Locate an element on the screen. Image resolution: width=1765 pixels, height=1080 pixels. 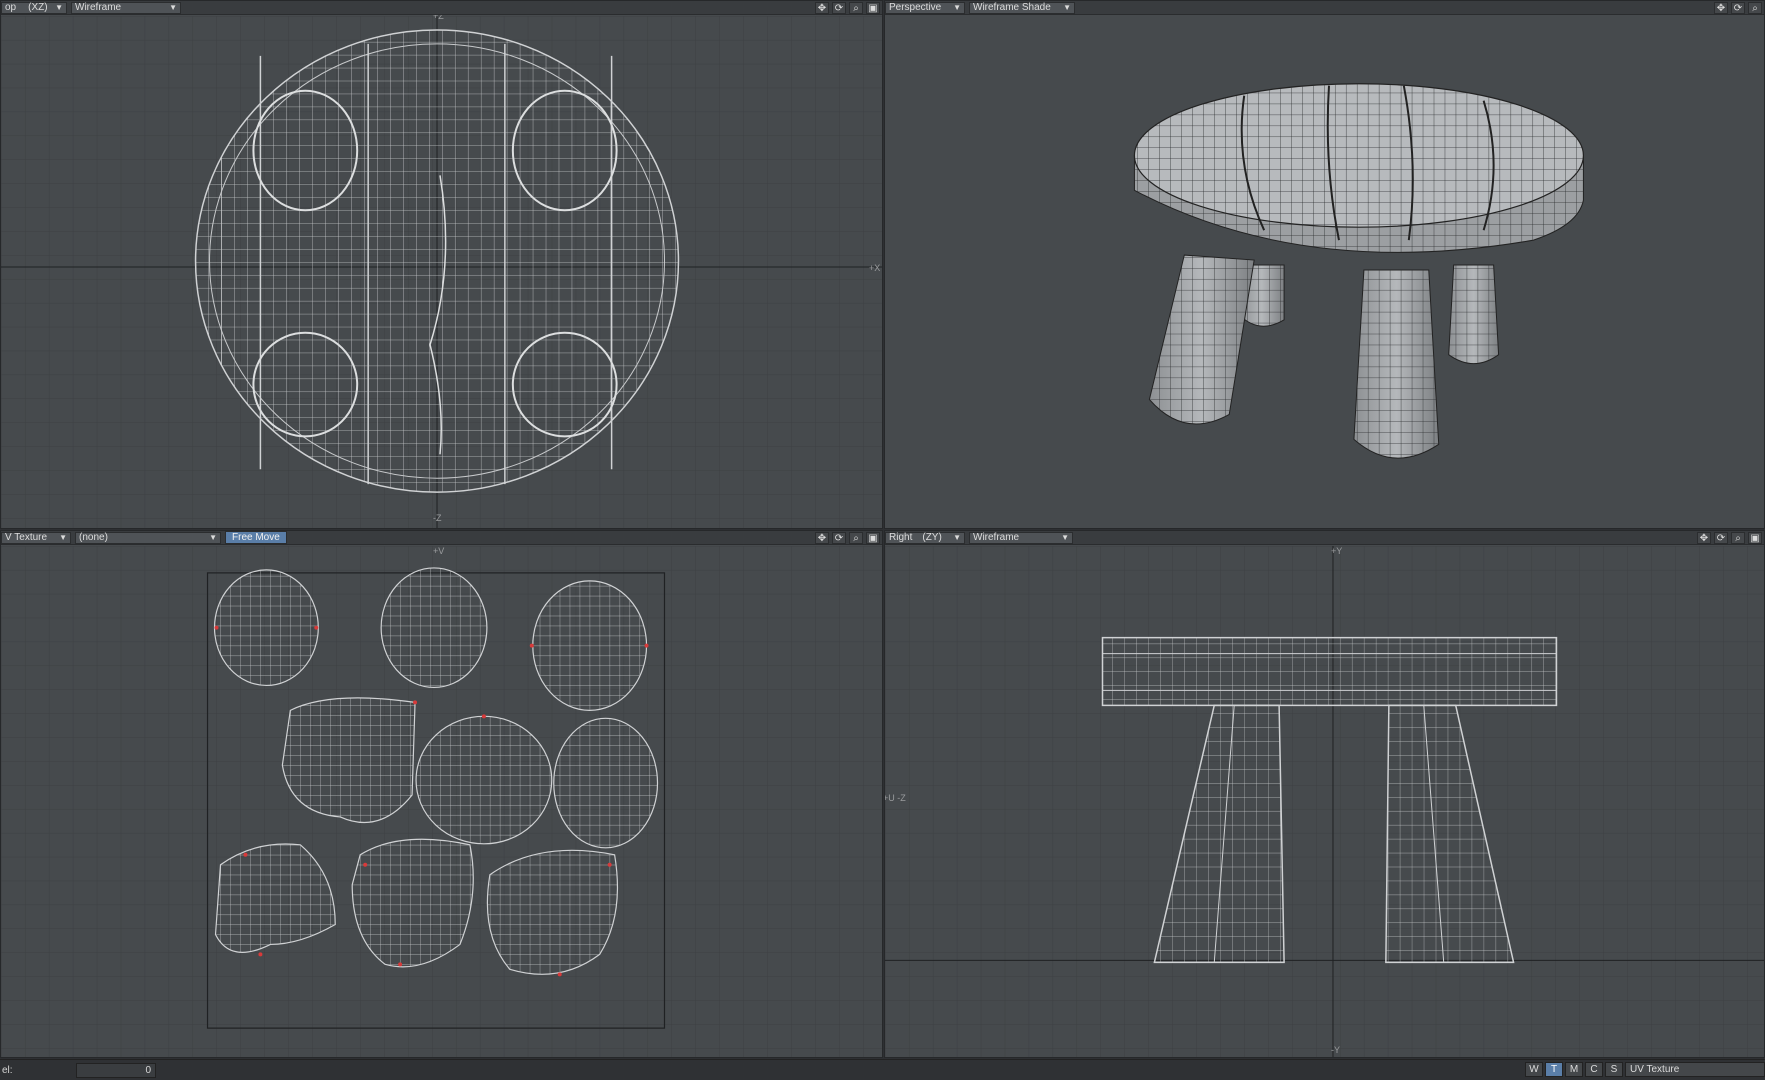
viewport-header: V Texture ▼ (none) ▼ Free Move ✥ ⟳ ⌕ ▣ is located at coordinates (441, 538).